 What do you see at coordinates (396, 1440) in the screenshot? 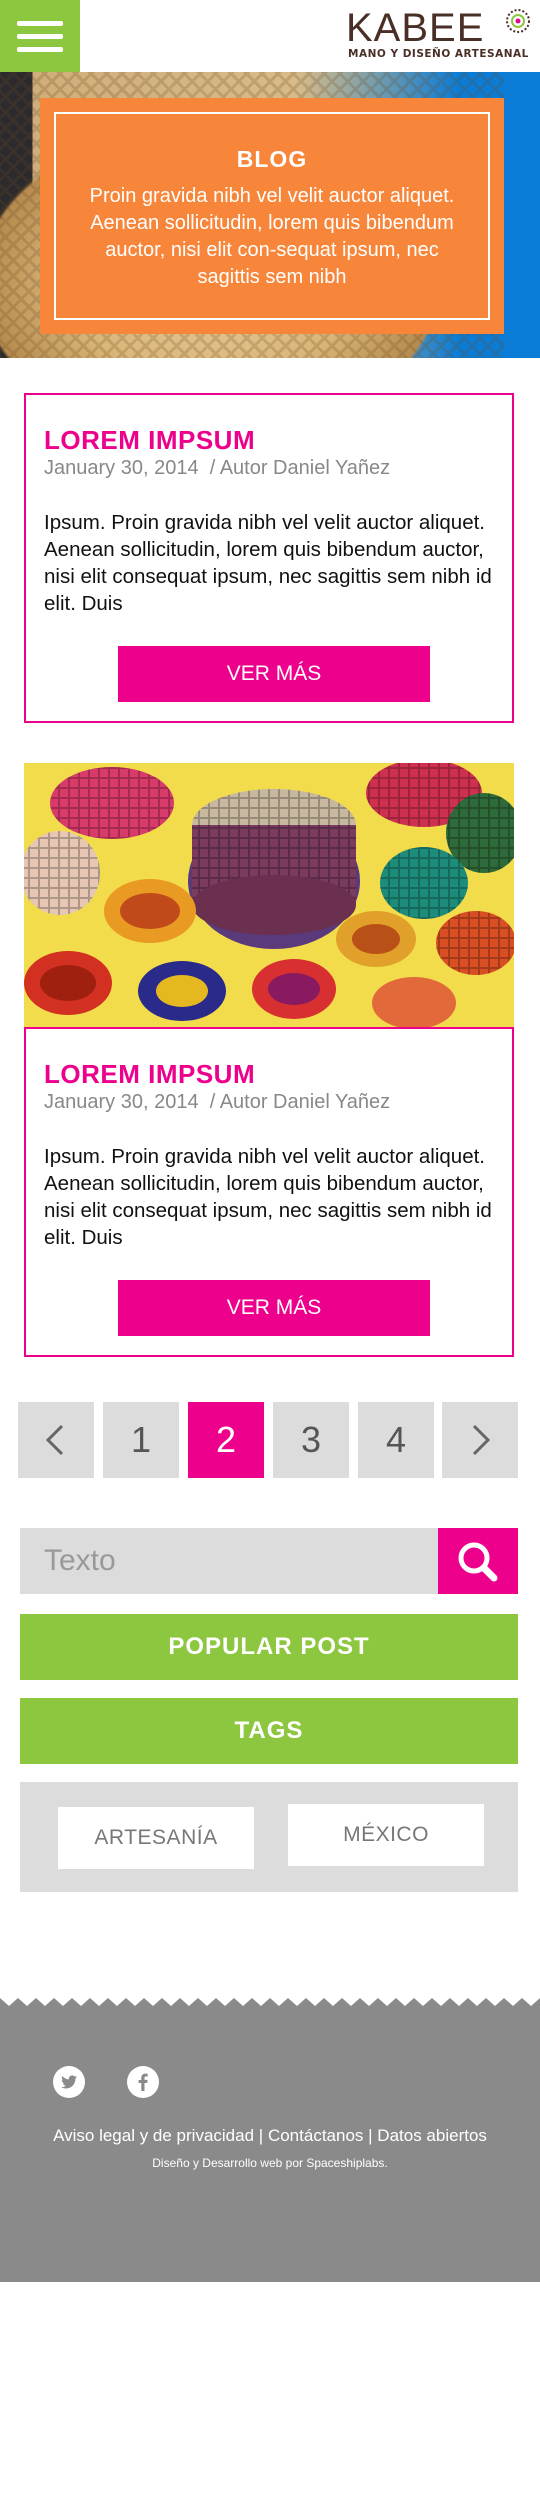
I see `page-4-button: 4` at bounding box center [396, 1440].